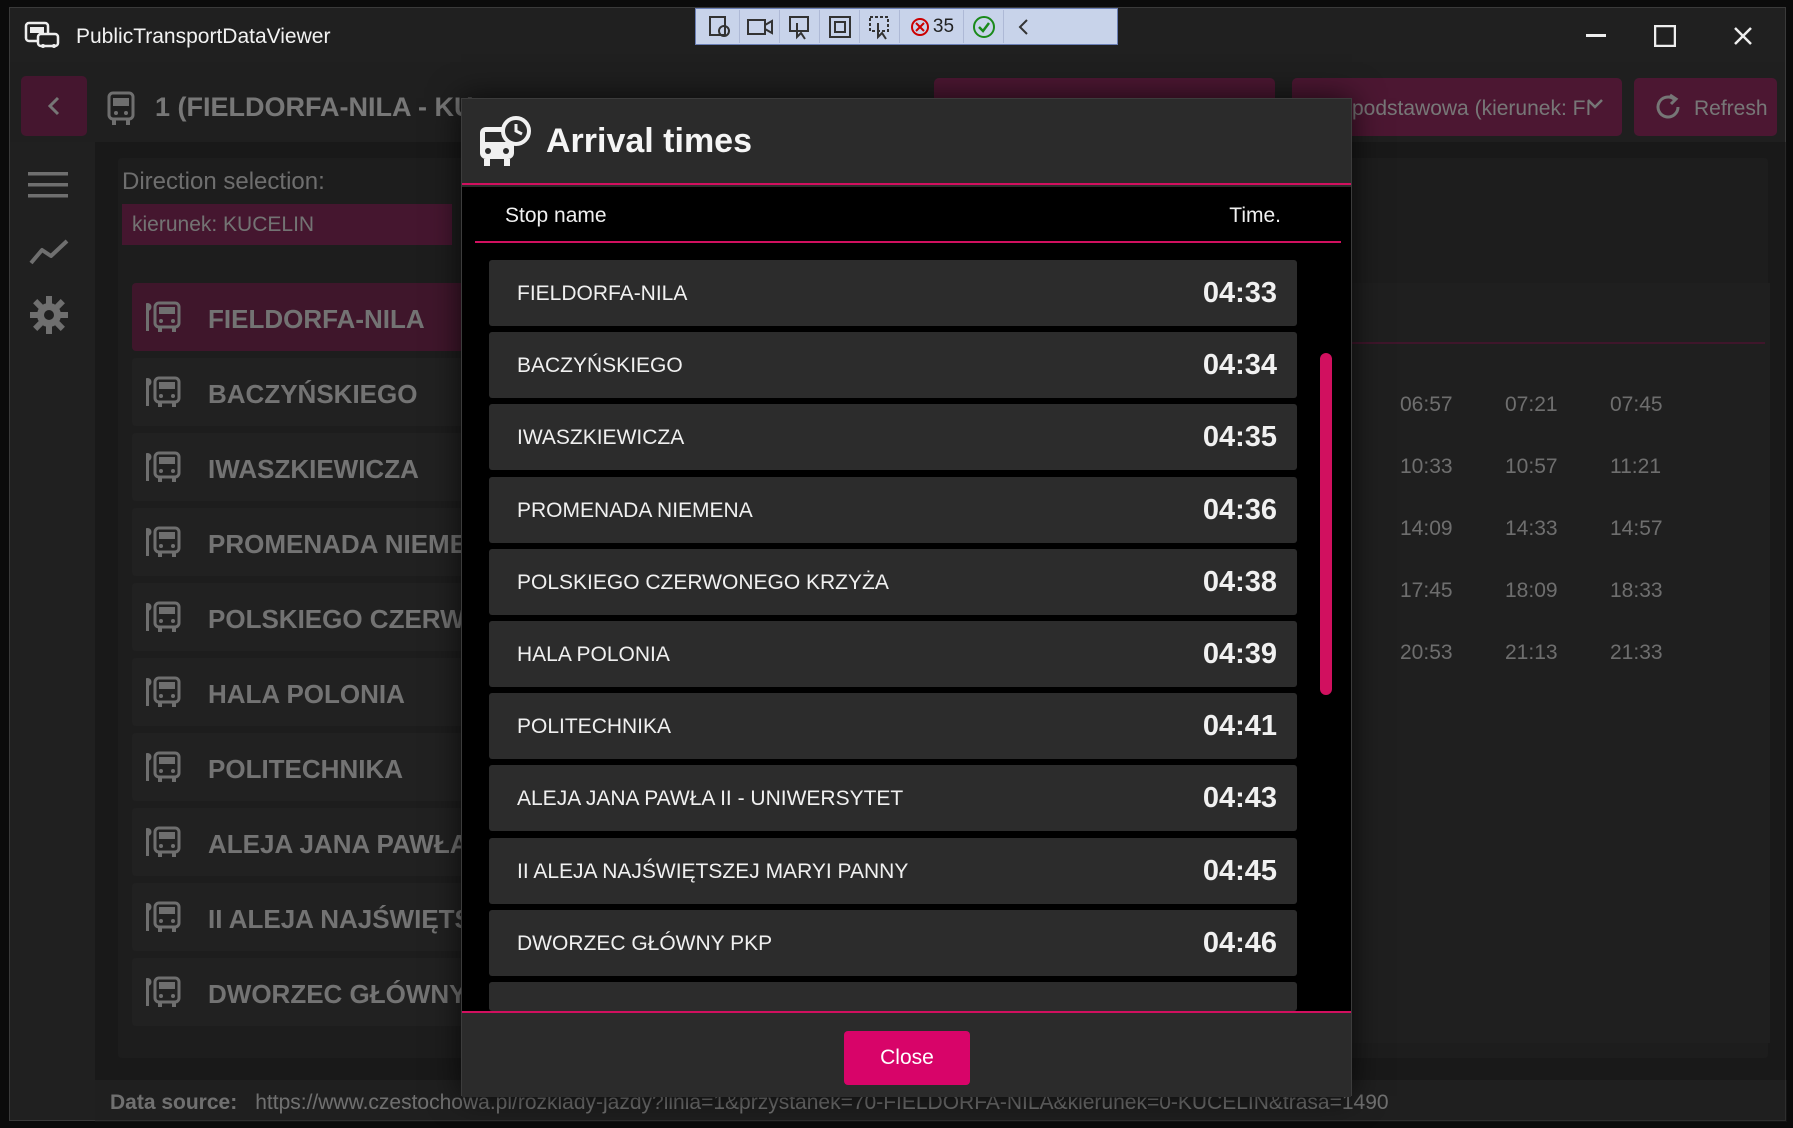  What do you see at coordinates (906, 142) in the screenshot?
I see `dialog-header: Arrival times` at bounding box center [906, 142].